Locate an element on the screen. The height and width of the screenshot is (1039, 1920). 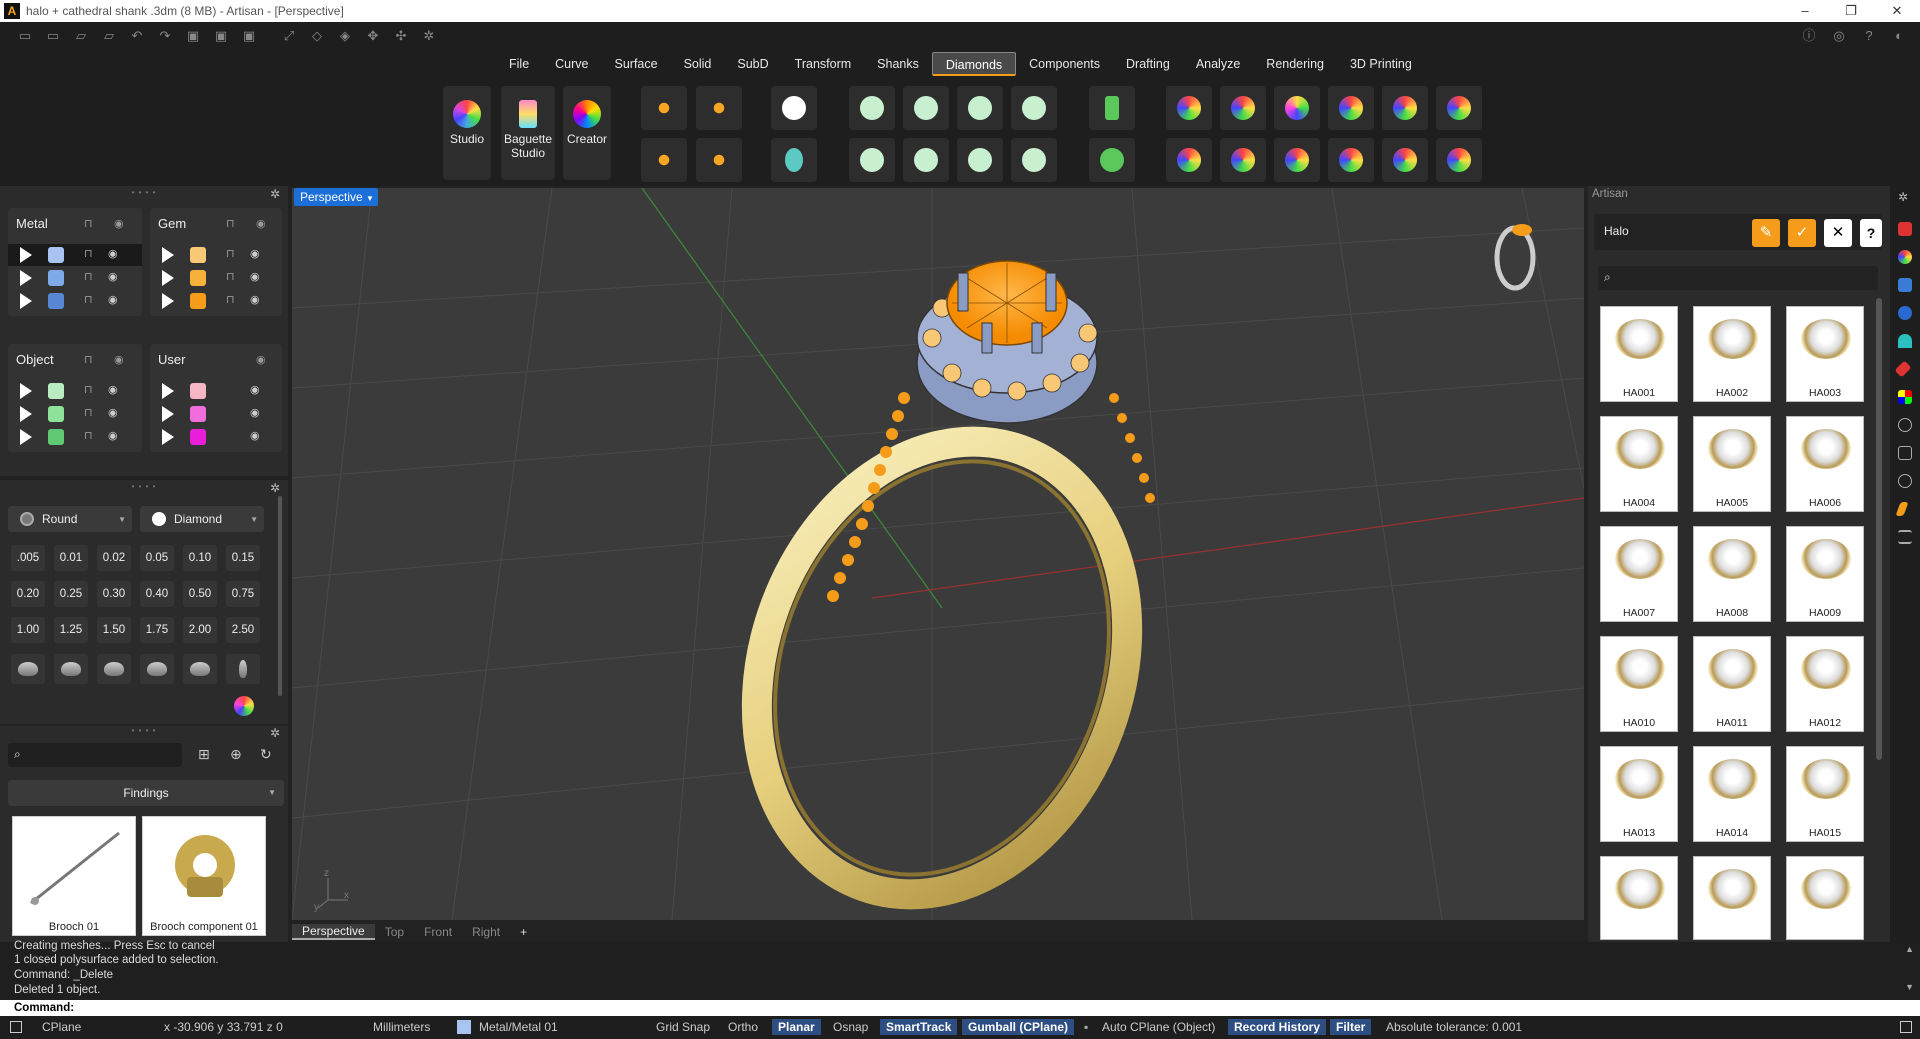
redo-icon: ↷ is located at coordinates (165, 36).